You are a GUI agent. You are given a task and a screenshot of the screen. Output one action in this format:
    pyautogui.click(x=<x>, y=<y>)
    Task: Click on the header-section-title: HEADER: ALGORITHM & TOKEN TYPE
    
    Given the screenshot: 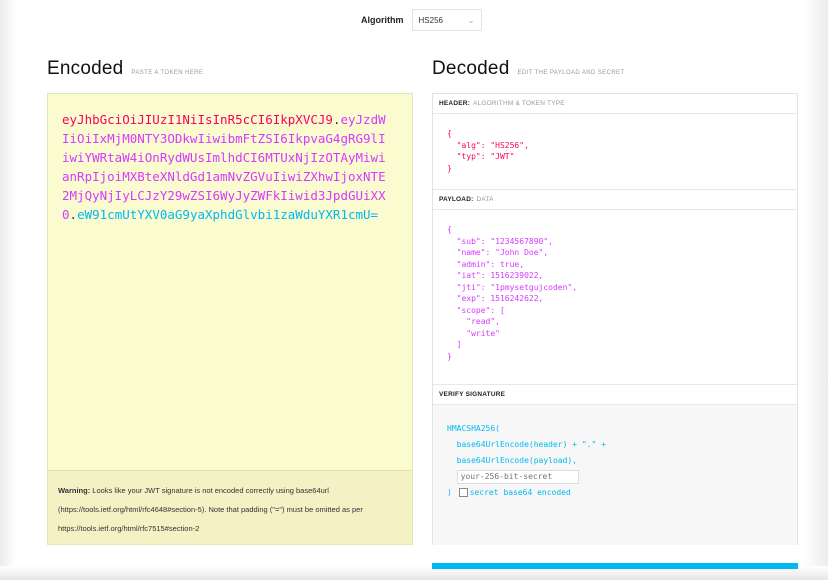 What is the action you would take?
    pyautogui.click(x=615, y=104)
    